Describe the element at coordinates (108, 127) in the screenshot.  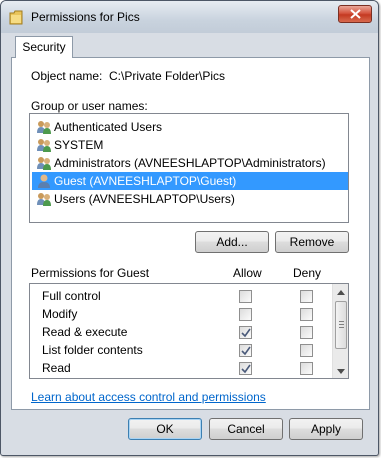
I see `list-item-label: Authenticated Users` at that location.